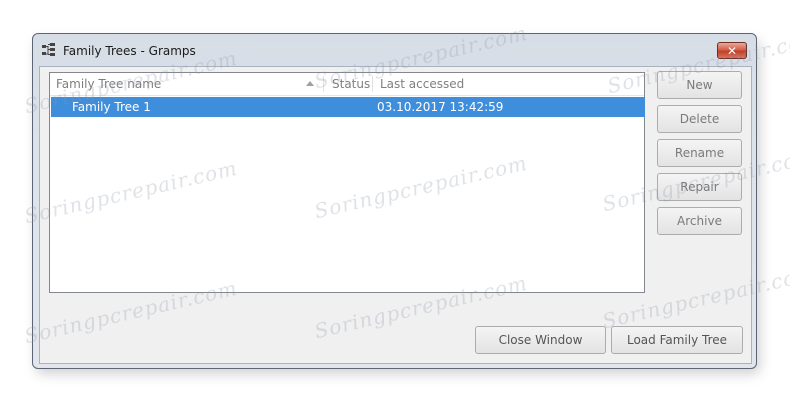 The image size is (790, 402). What do you see at coordinates (419, 84) in the screenshot?
I see `column-header-last-accessed: Last accessed` at bounding box center [419, 84].